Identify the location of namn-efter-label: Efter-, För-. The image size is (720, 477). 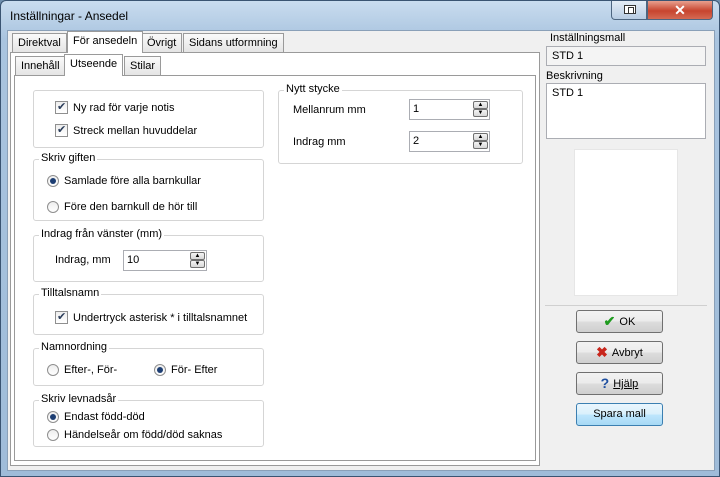
(91, 370).